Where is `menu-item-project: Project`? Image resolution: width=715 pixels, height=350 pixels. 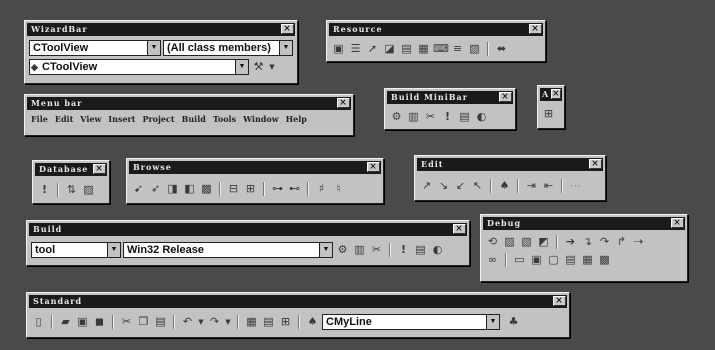
menu-item-project: Project is located at coordinates (158, 119).